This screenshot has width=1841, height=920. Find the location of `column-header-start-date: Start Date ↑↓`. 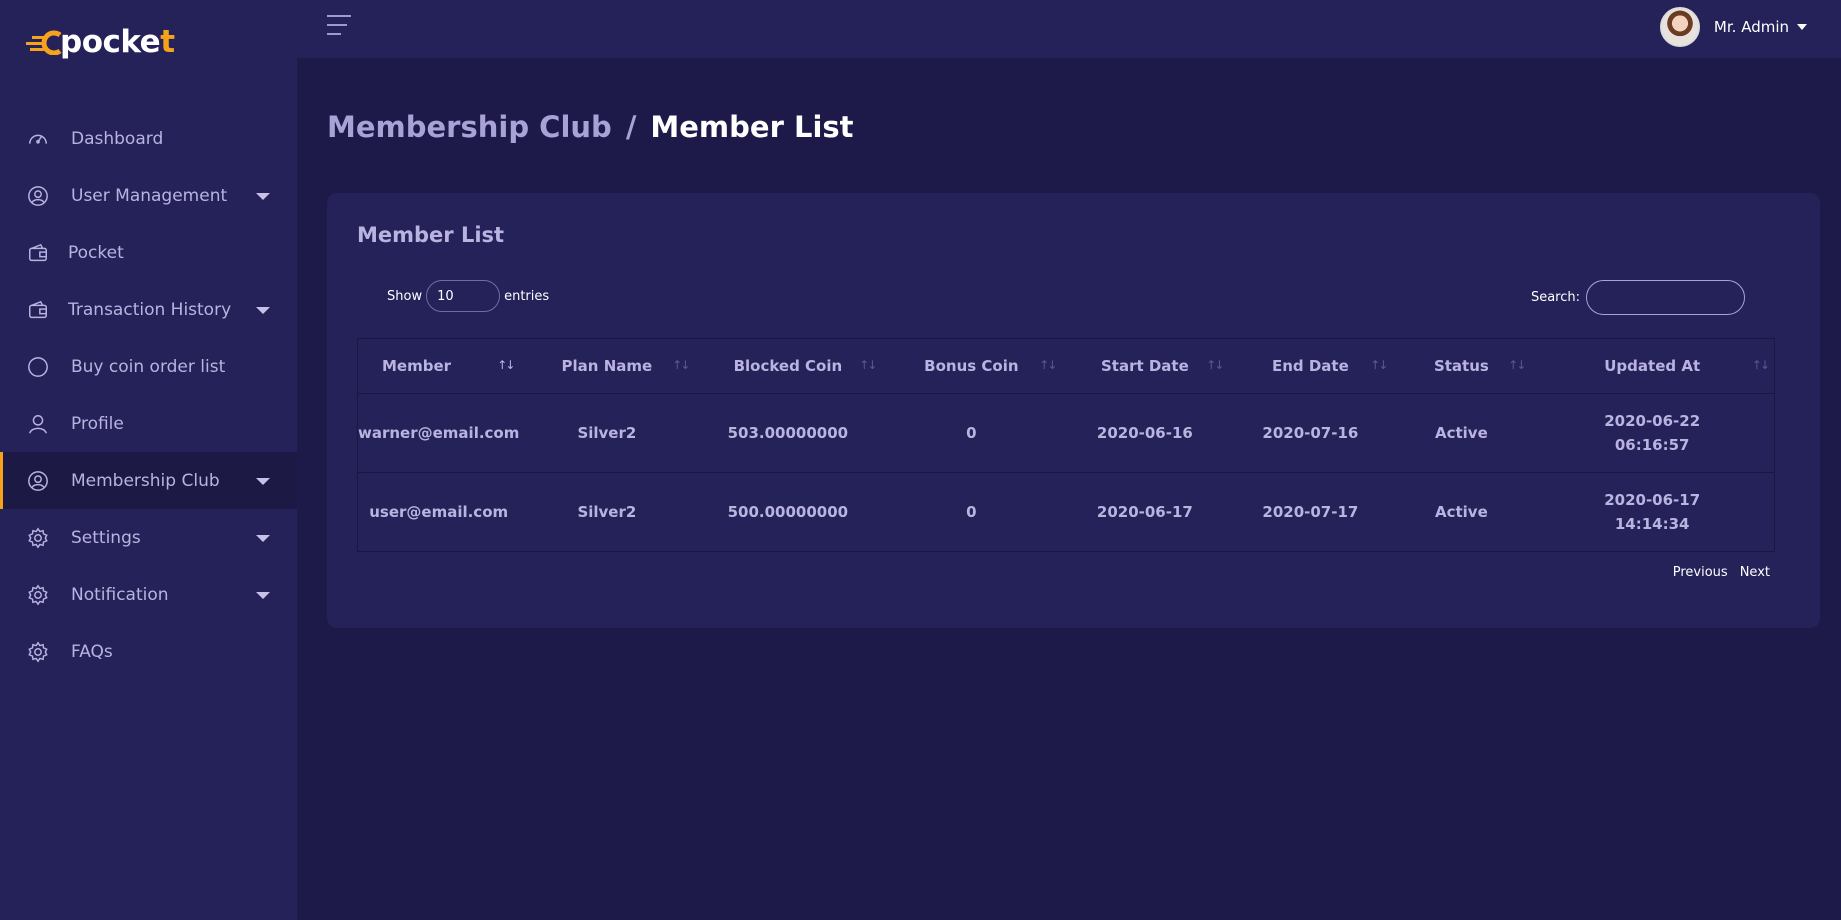

column-header-start-date: Start Date ↑↓ is located at coordinates (1145, 366).